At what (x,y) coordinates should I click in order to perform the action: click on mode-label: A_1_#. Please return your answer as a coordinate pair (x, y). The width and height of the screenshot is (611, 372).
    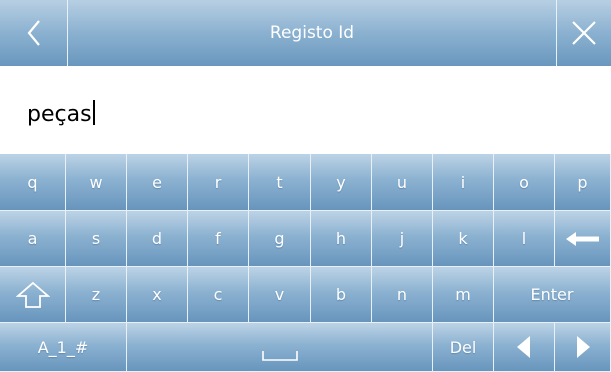
    Looking at the image, I should click on (63, 347).